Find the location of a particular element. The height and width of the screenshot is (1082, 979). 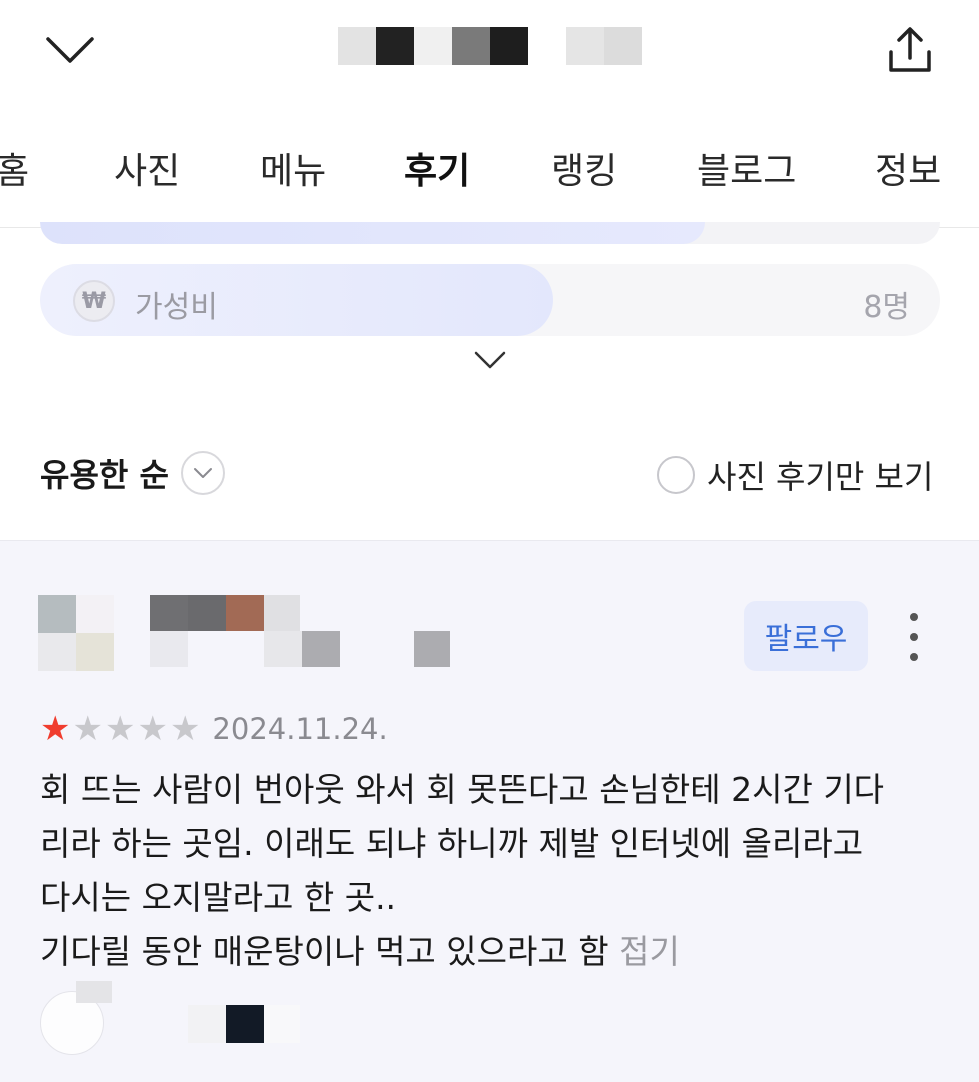

avatar is located at coordinates (76, 633).